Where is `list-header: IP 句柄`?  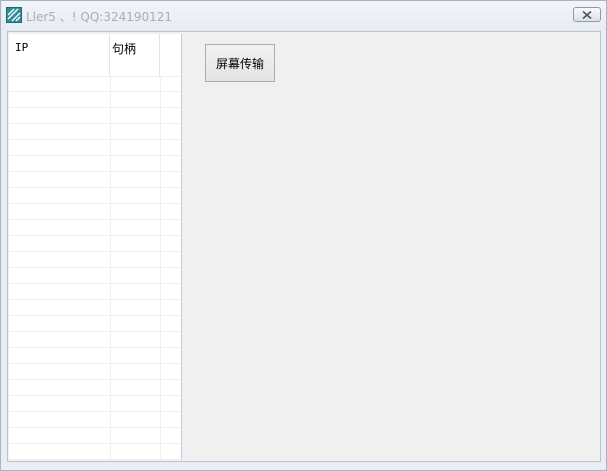 list-header: IP 句柄 is located at coordinates (95, 55).